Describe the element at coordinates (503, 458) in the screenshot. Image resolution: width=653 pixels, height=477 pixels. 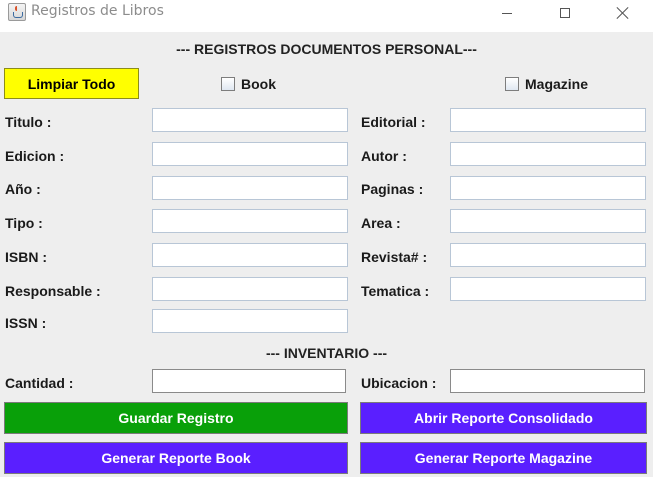
I see `generate-magazine-report-button: Generar Reporte Magazine` at that location.